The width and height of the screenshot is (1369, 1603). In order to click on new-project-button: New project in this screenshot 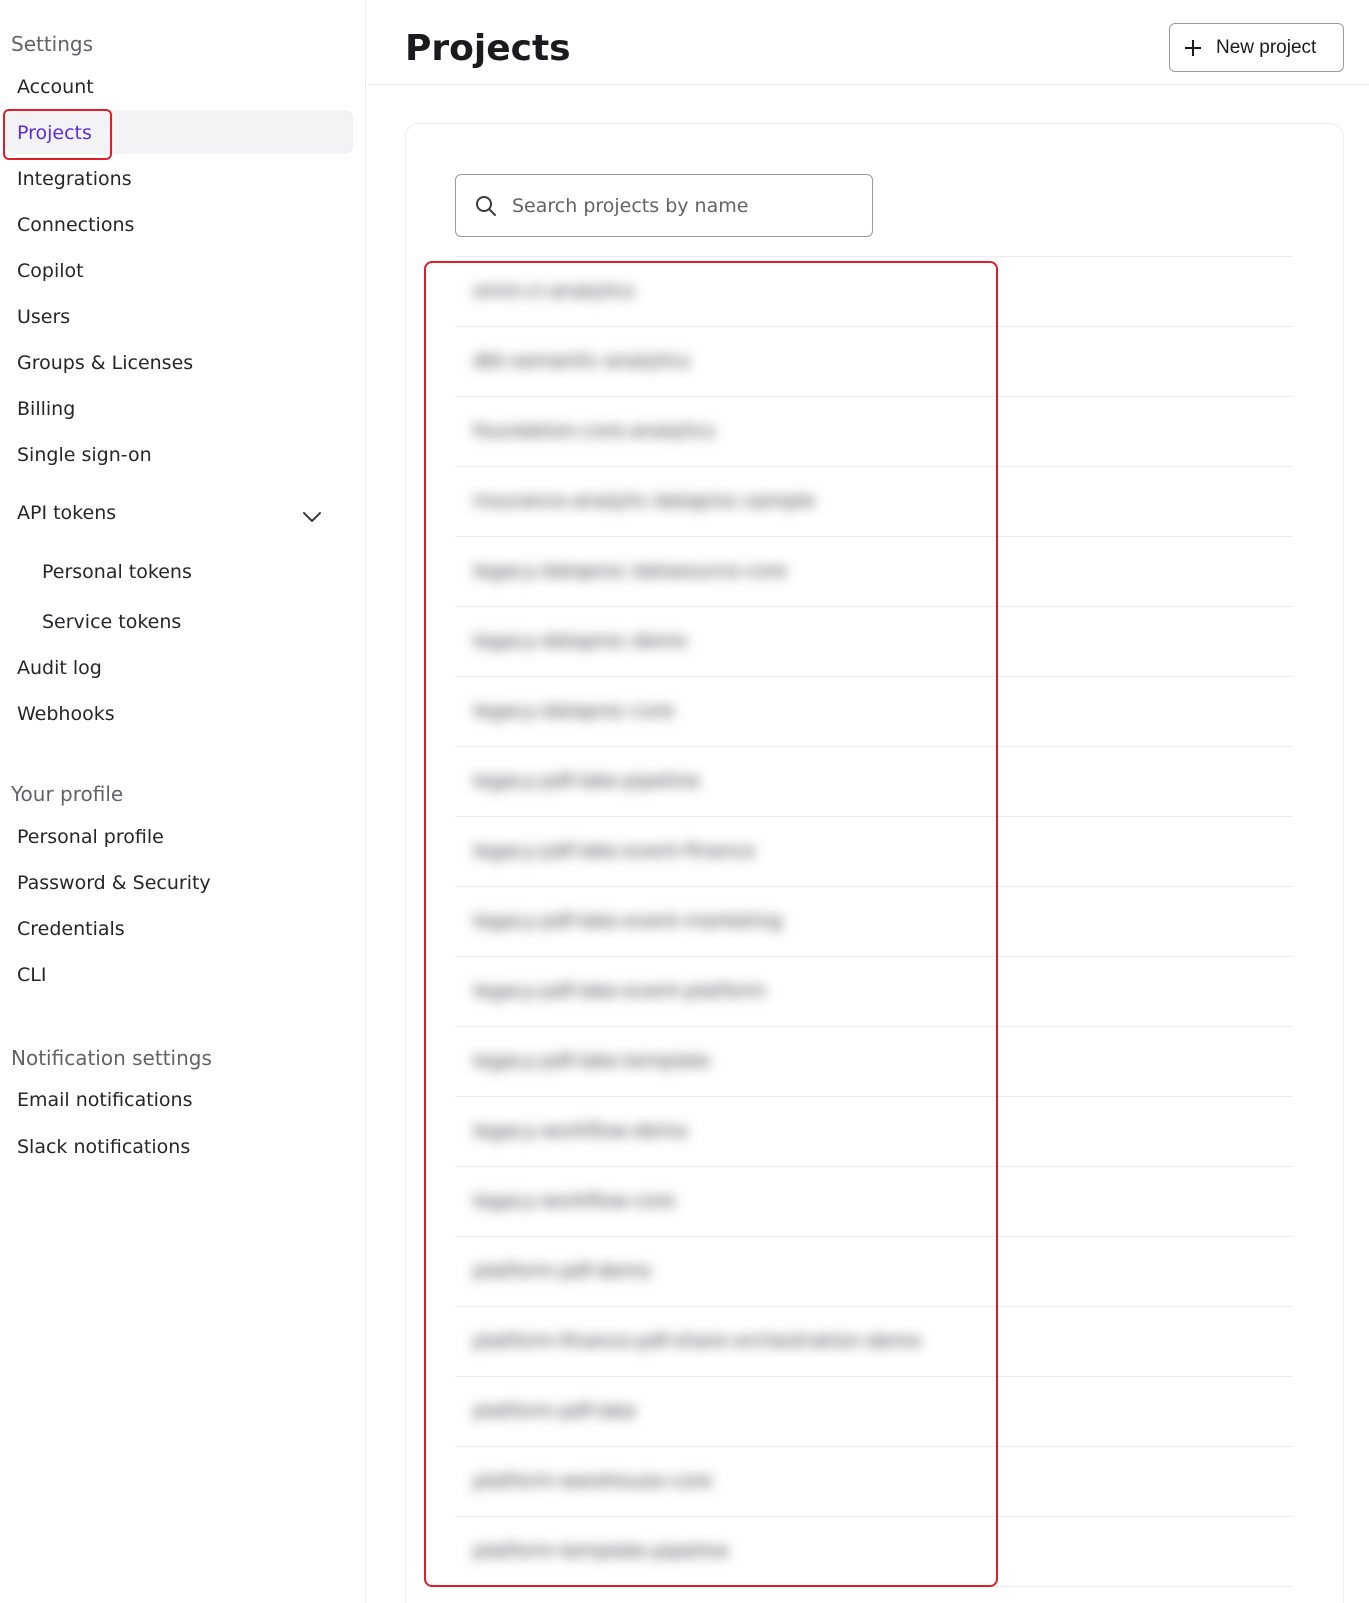, I will do `click(1256, 47)`.